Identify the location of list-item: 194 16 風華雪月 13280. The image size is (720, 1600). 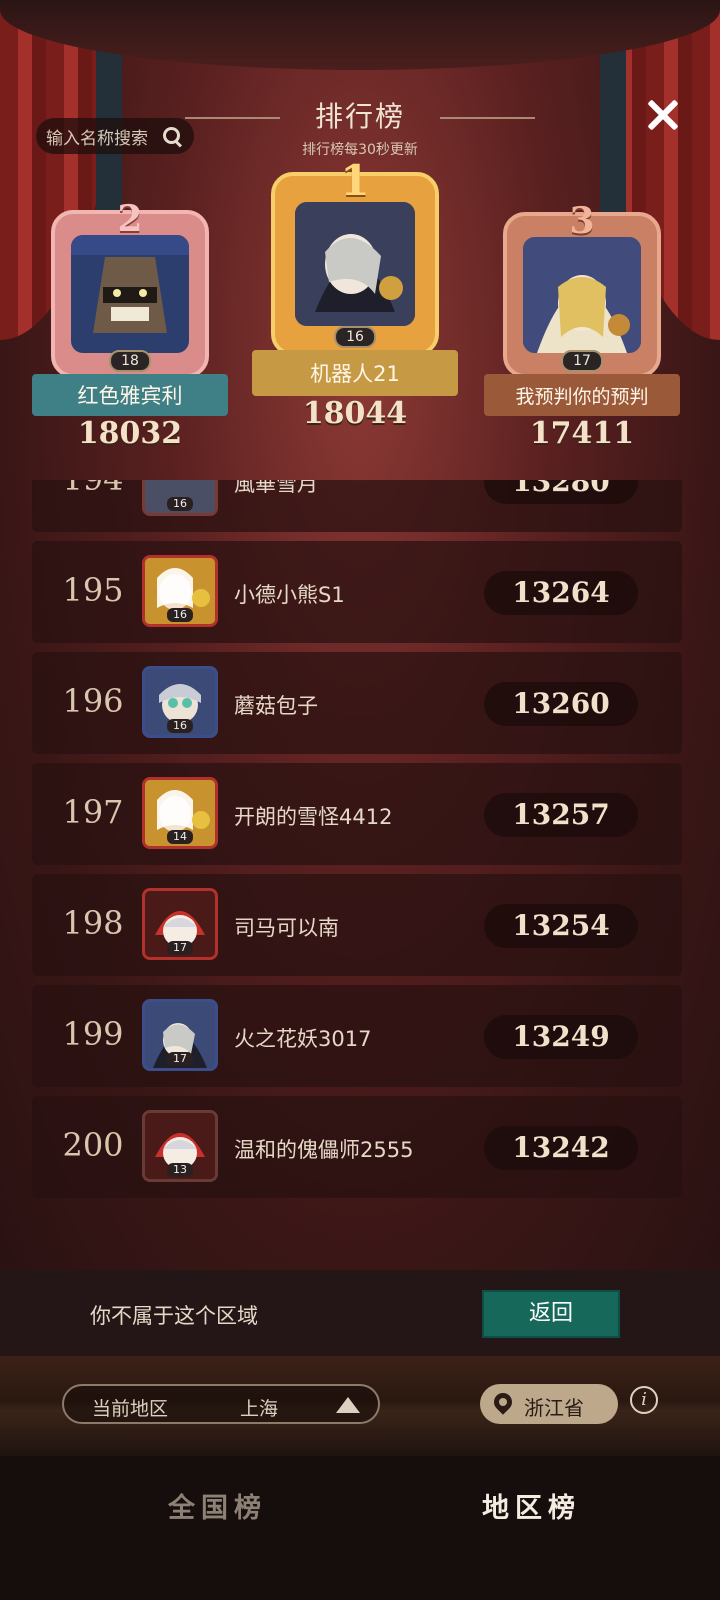
(357, 506).